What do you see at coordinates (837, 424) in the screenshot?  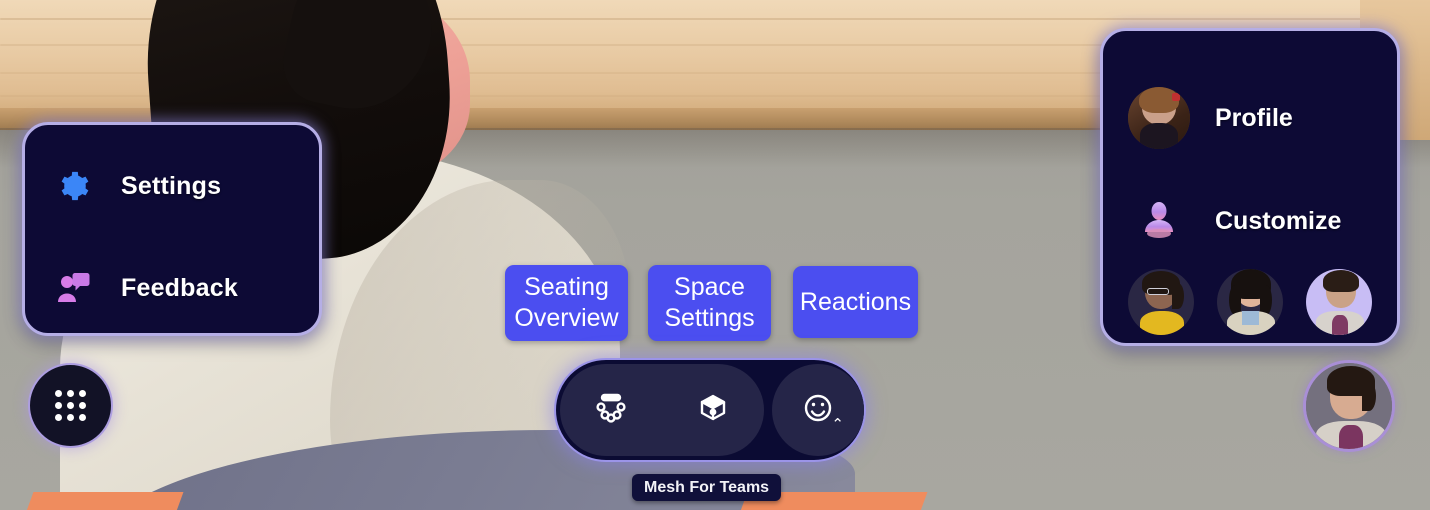 I see `chevron-up-icon: ⌃` at bounding box center [837, 424].